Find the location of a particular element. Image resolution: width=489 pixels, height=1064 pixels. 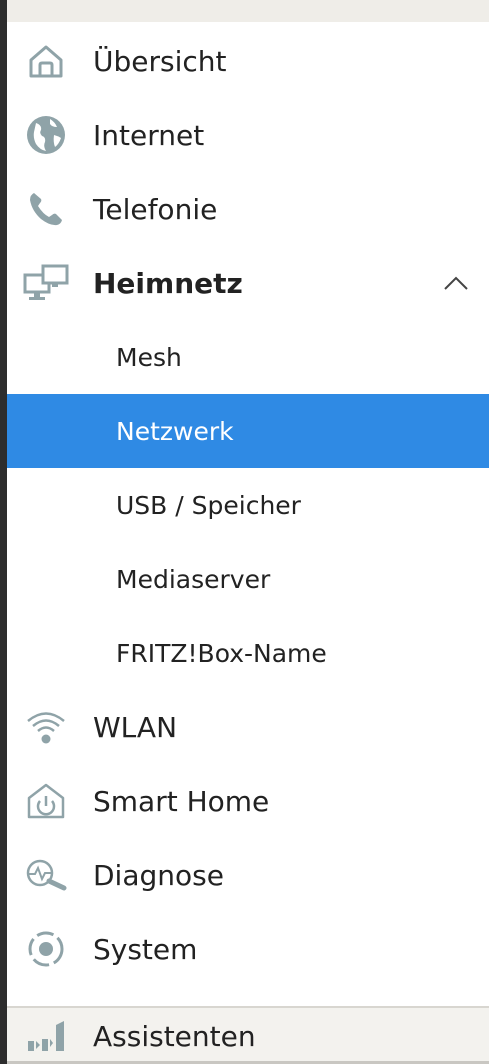

subnav-item-netzwerk: Netzwerk is located at coordinates (248, 431).